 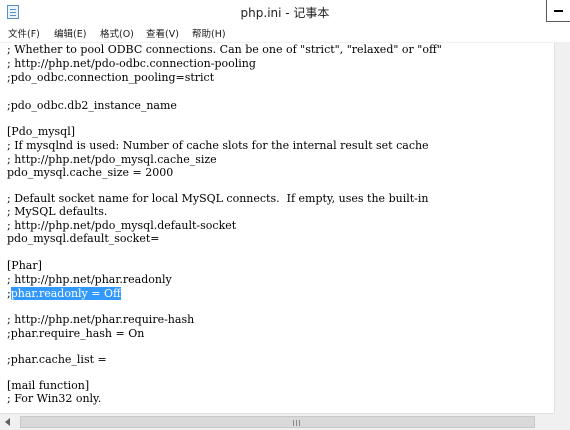 I want to click on scrollbar-grip-icon, so click(x=296, y=423).